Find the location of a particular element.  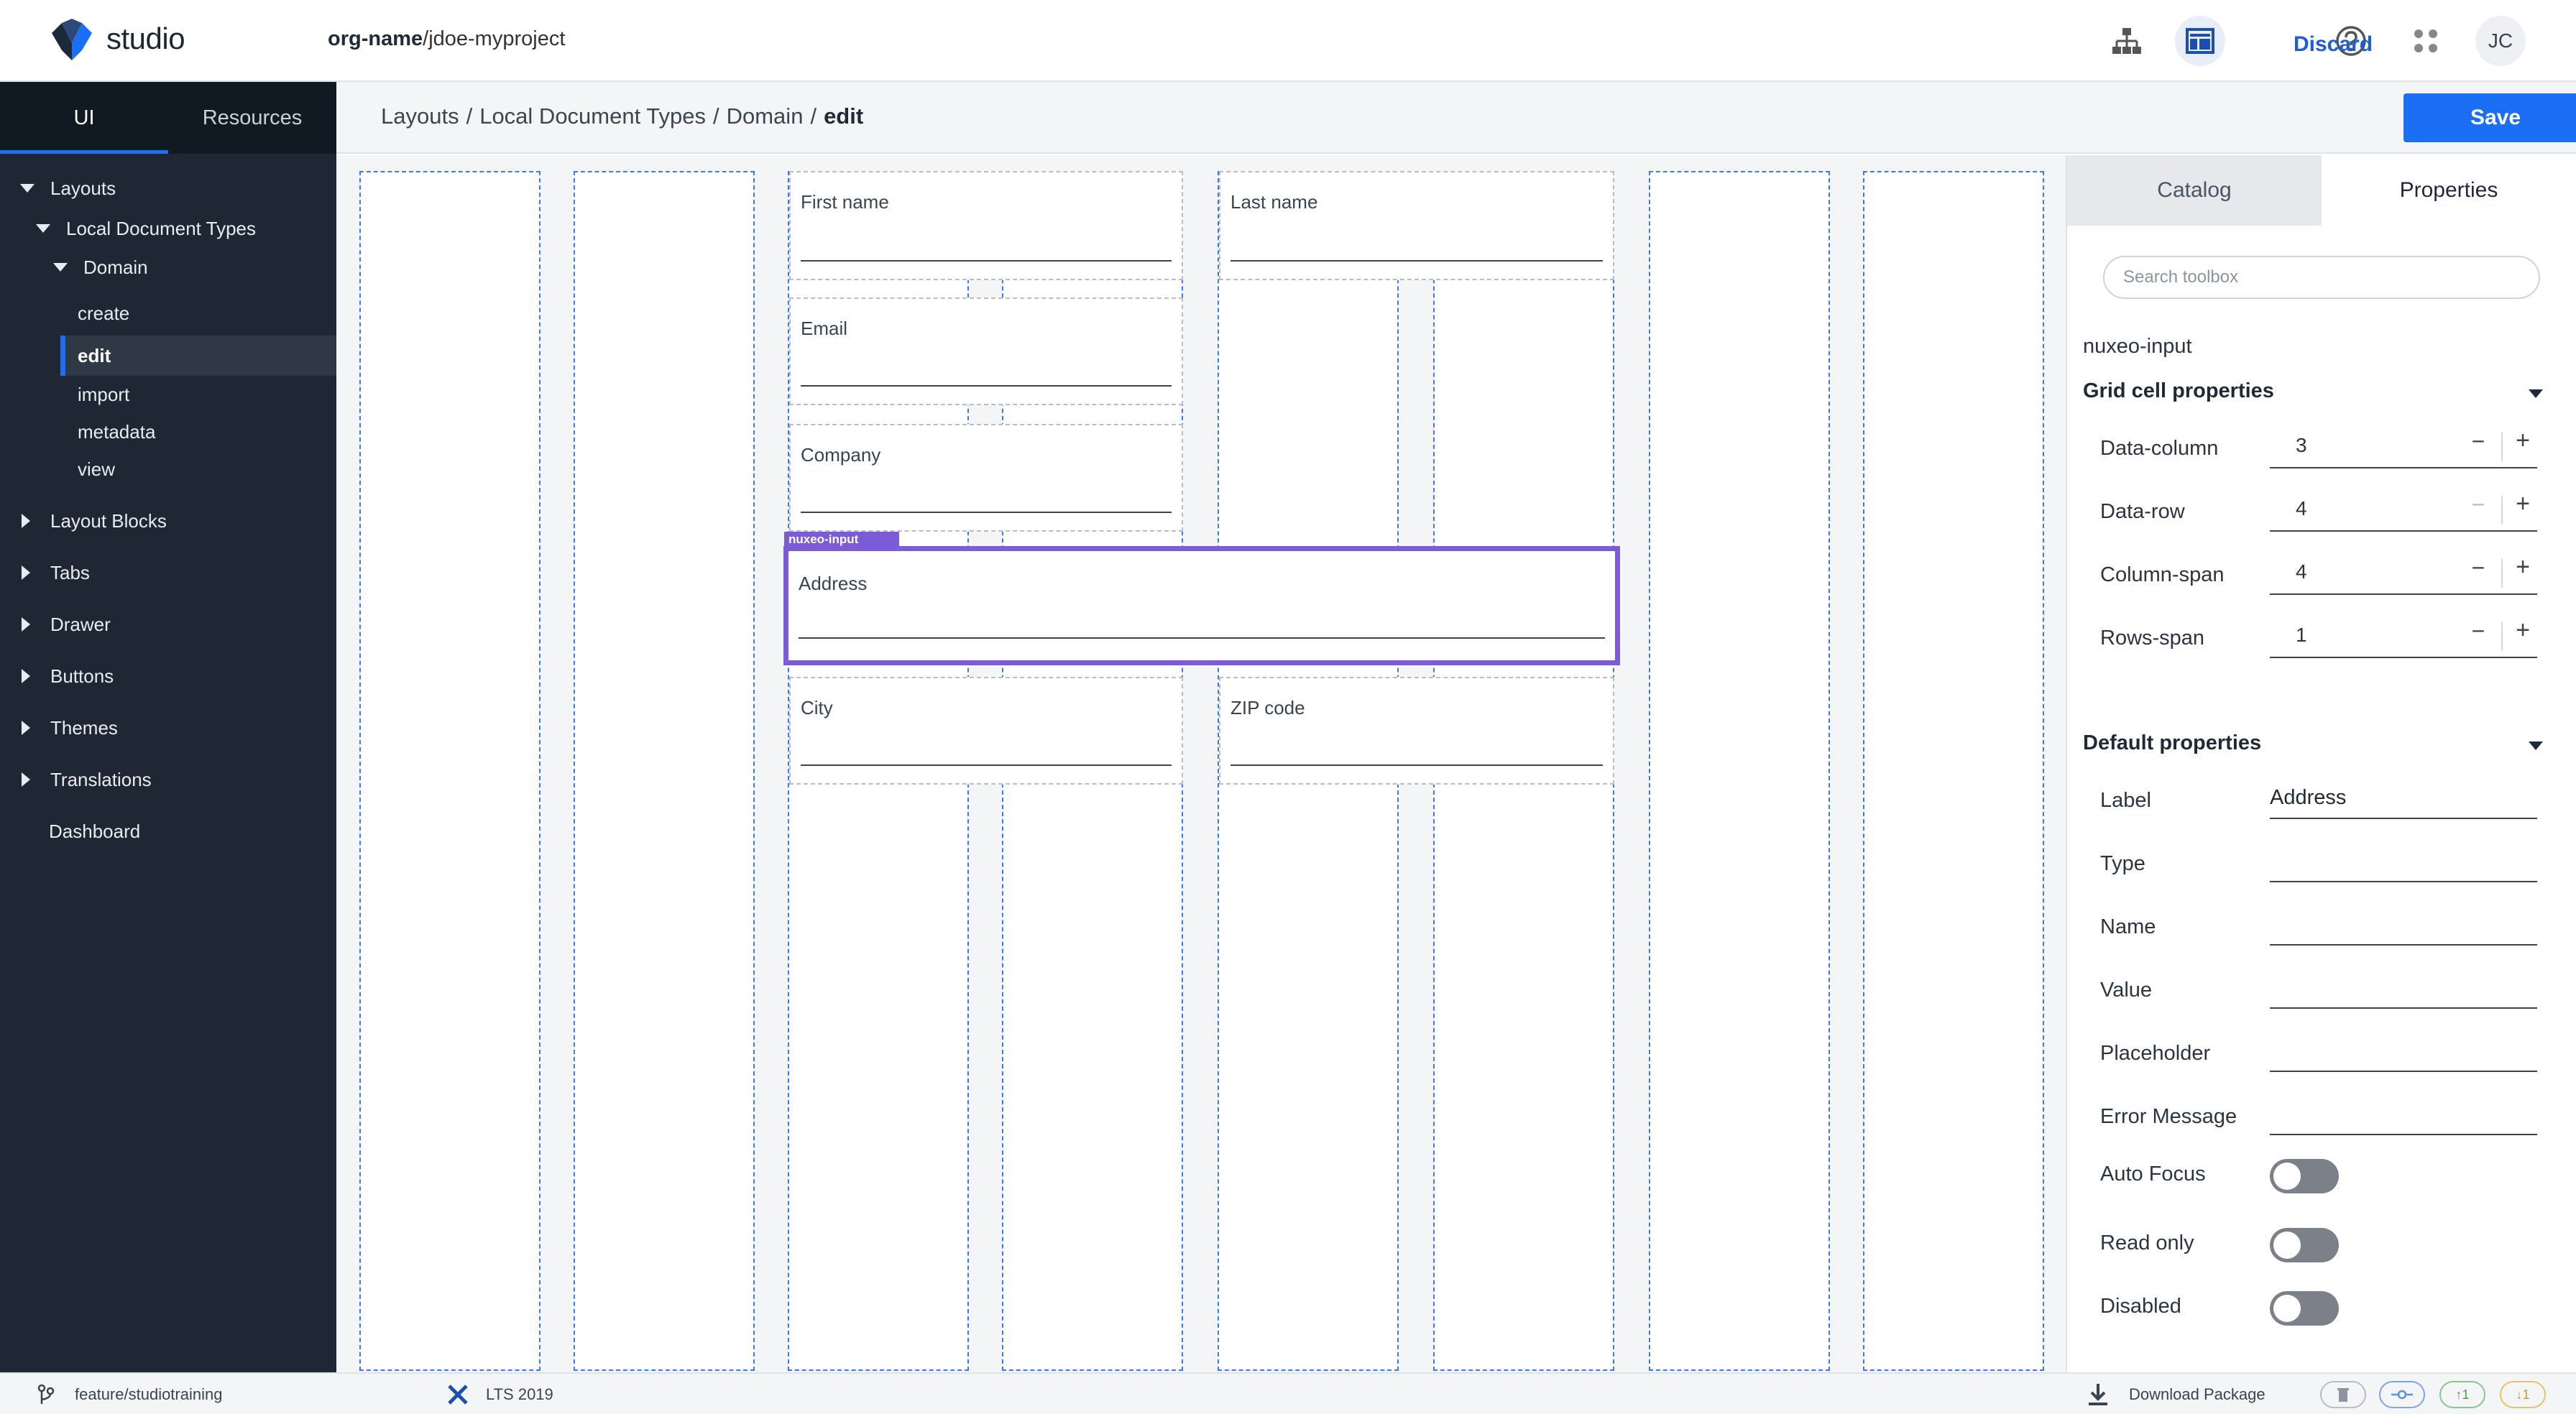

avatar: JC is located at coordinates (2500, 41).